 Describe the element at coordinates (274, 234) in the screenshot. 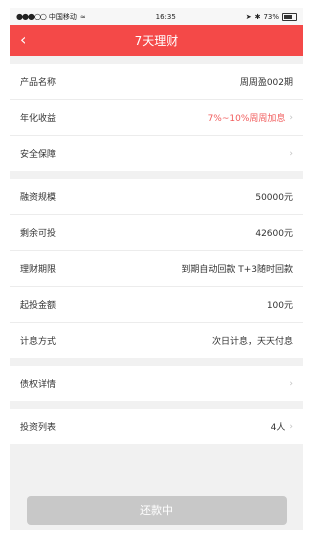

I see `row-value: 42600元` at that location.